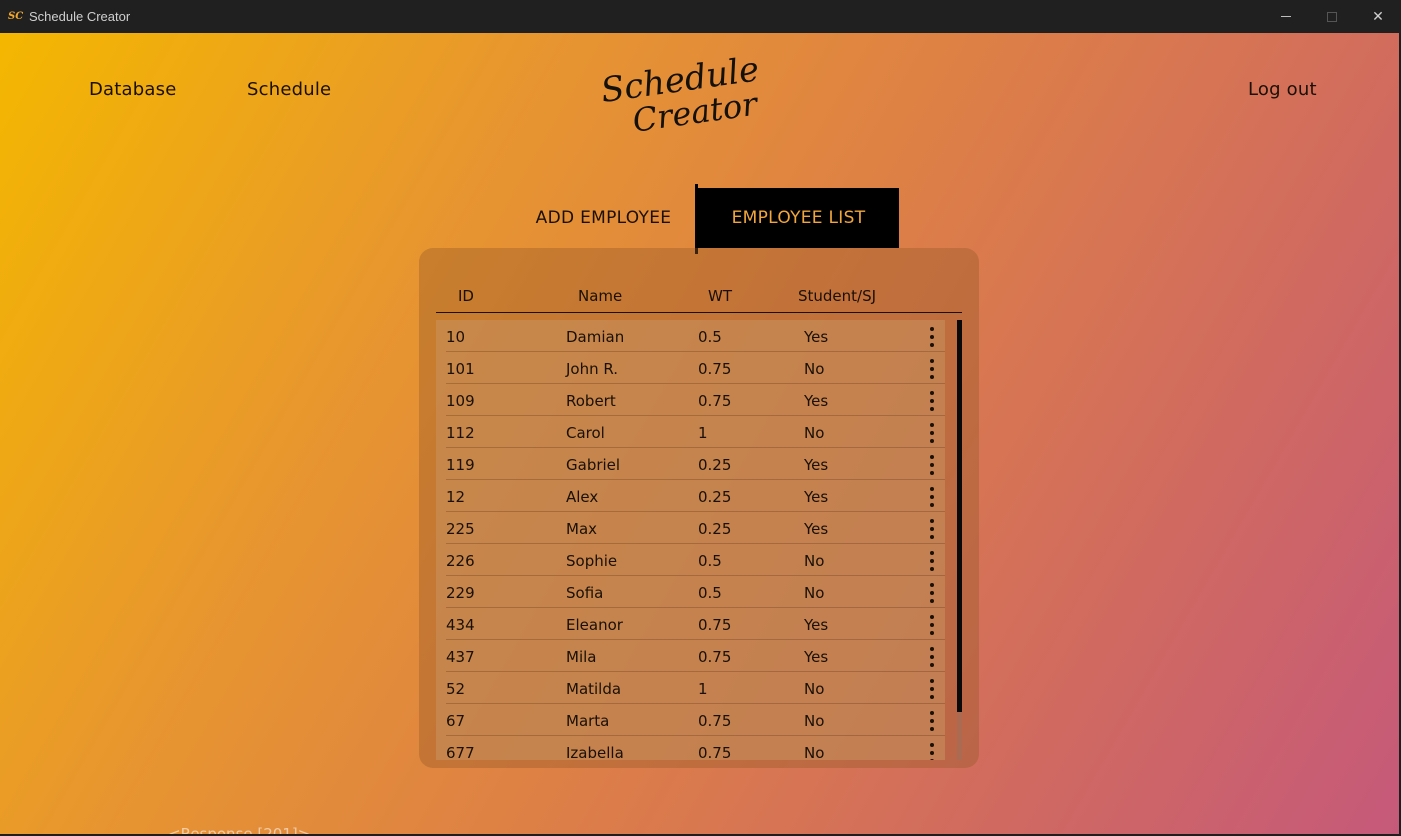 This screenshot has width=1401, height=836. What do you see at coordinates (695, 656) in the screenshot?
I see `table-row: 437 Mila 0.75 Yes` at bounding box center [695, 656].